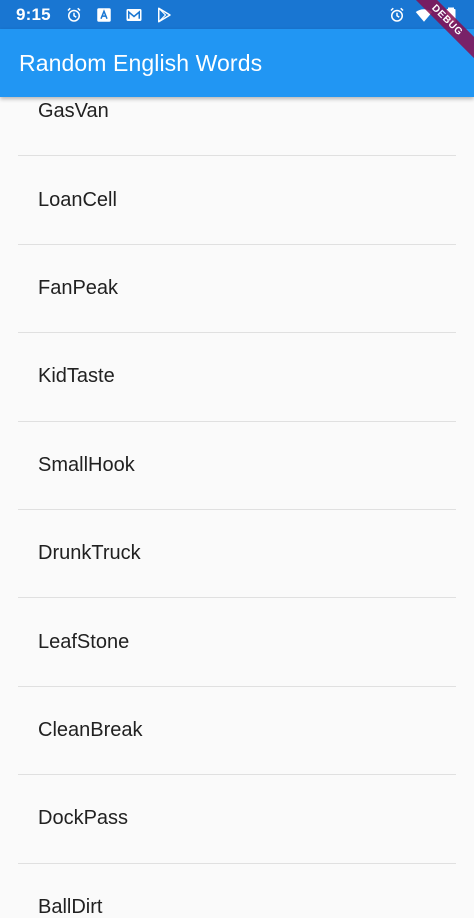  I want to click on status-bar: 9:15, so click(237, 14).